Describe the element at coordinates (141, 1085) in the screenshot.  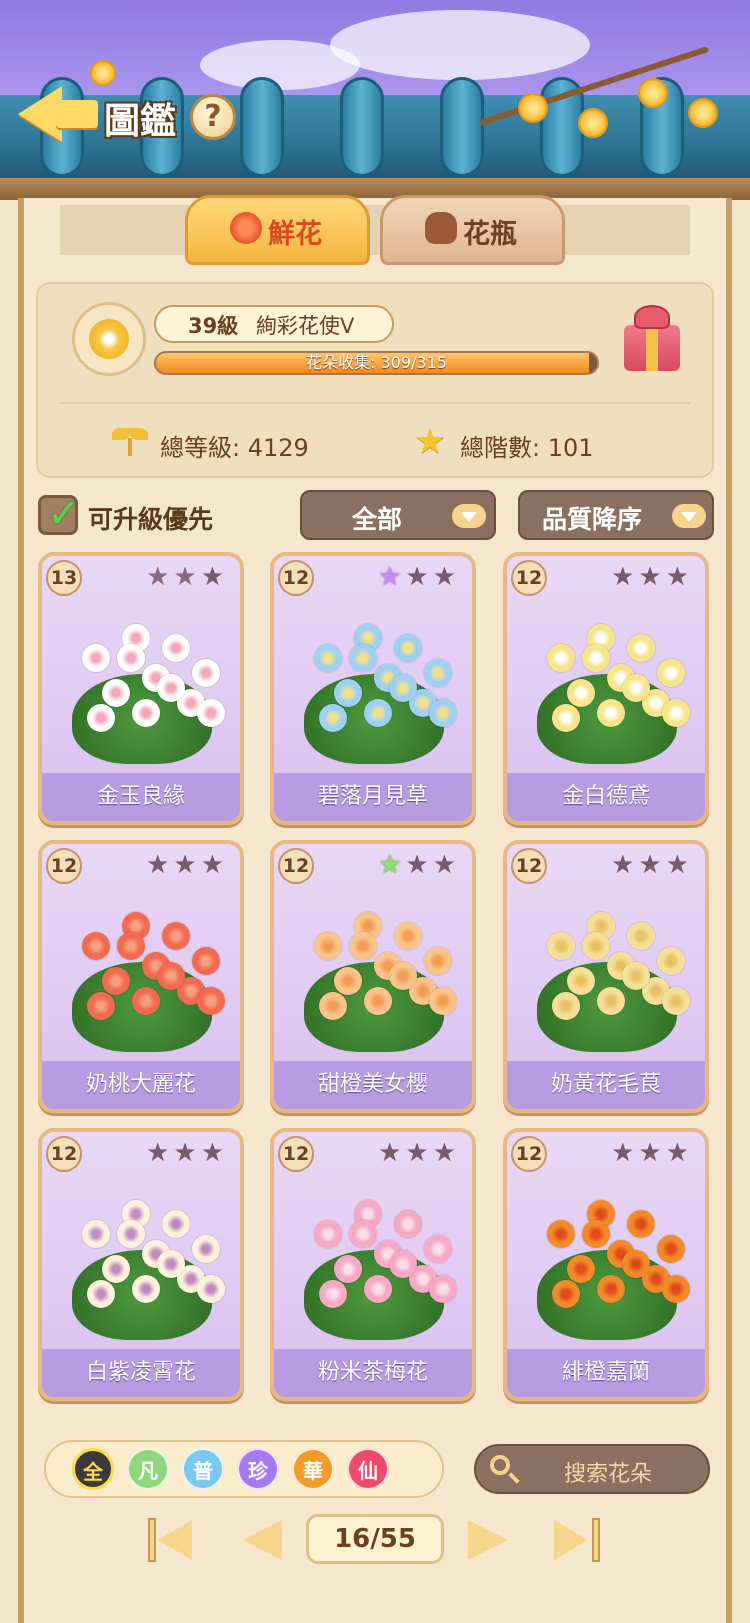
I see `flower-name: 奶桃大麗花` at that location.